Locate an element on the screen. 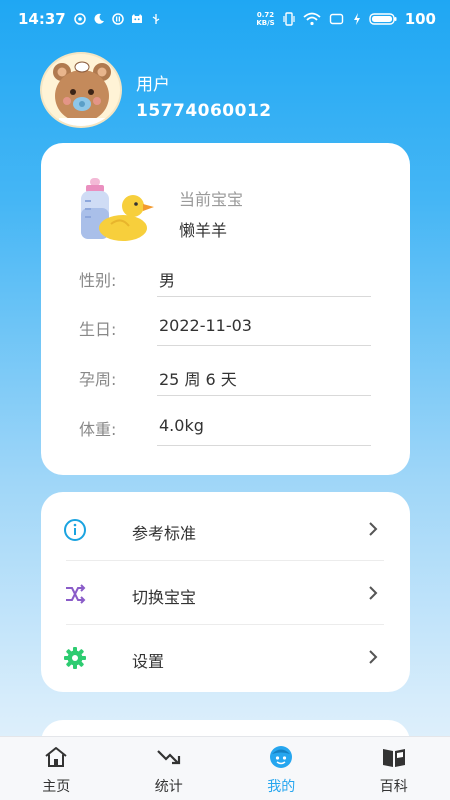 This screenshot has width=450, height=800. baby-bottle-duck-icon is located at coordinates (117, 209).